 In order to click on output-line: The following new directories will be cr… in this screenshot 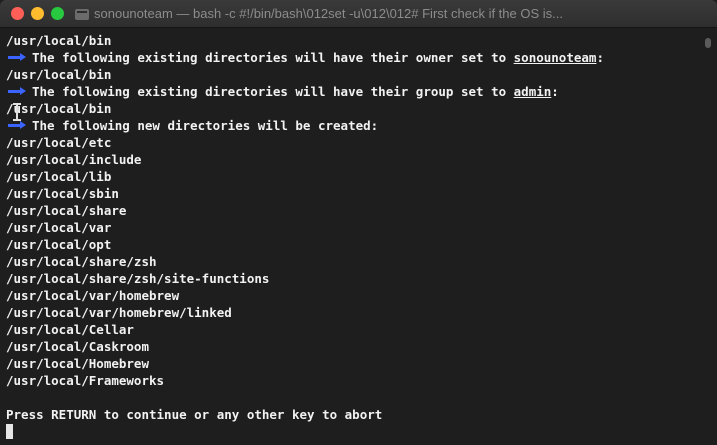, I will do `click(356, 125)`.